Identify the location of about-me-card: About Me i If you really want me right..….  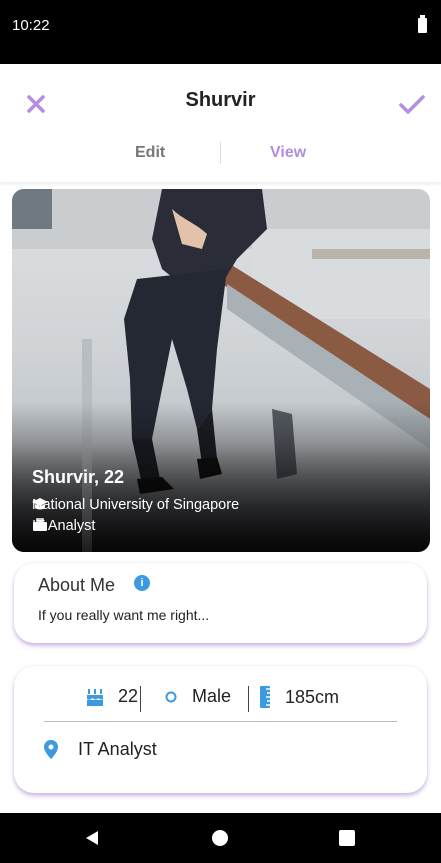
(220, 603).